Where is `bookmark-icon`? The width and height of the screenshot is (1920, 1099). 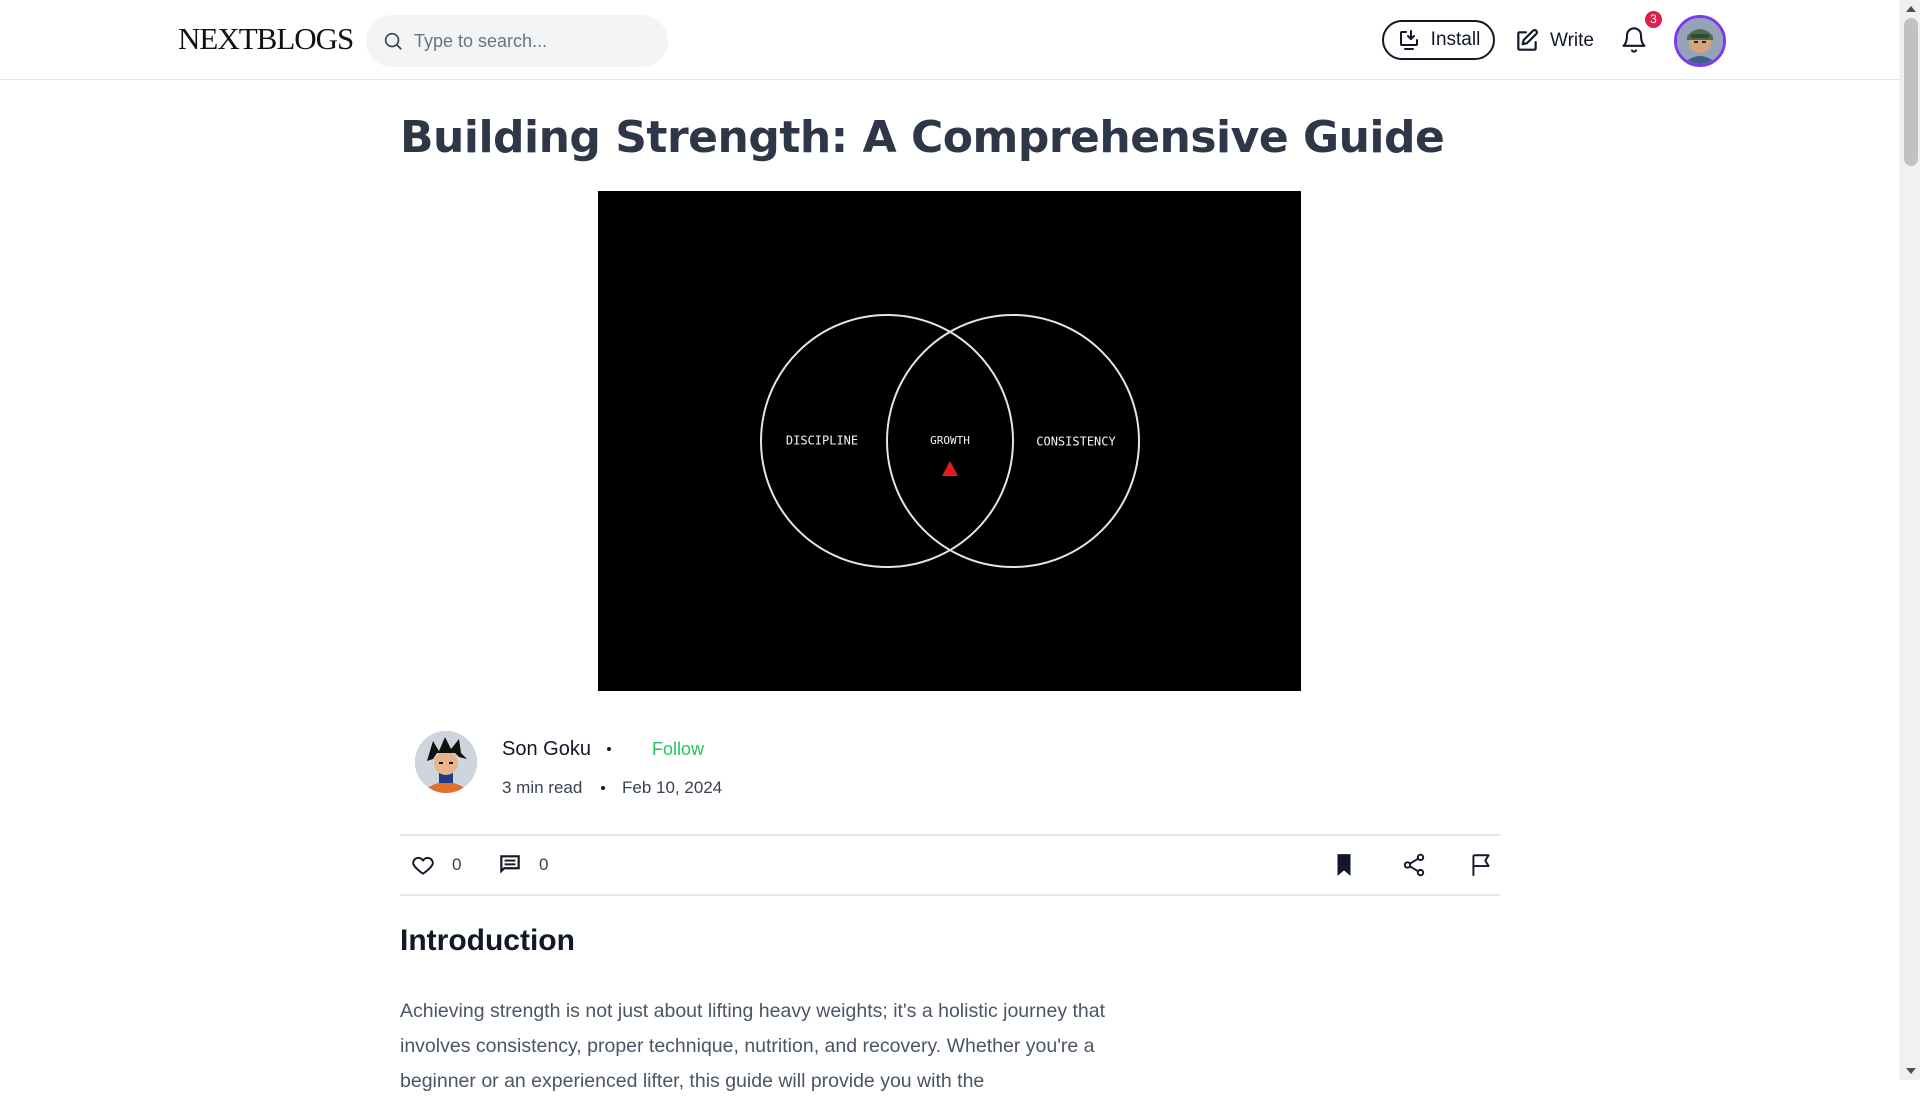
bookmark-icon is located at coordinates (1344, 865).